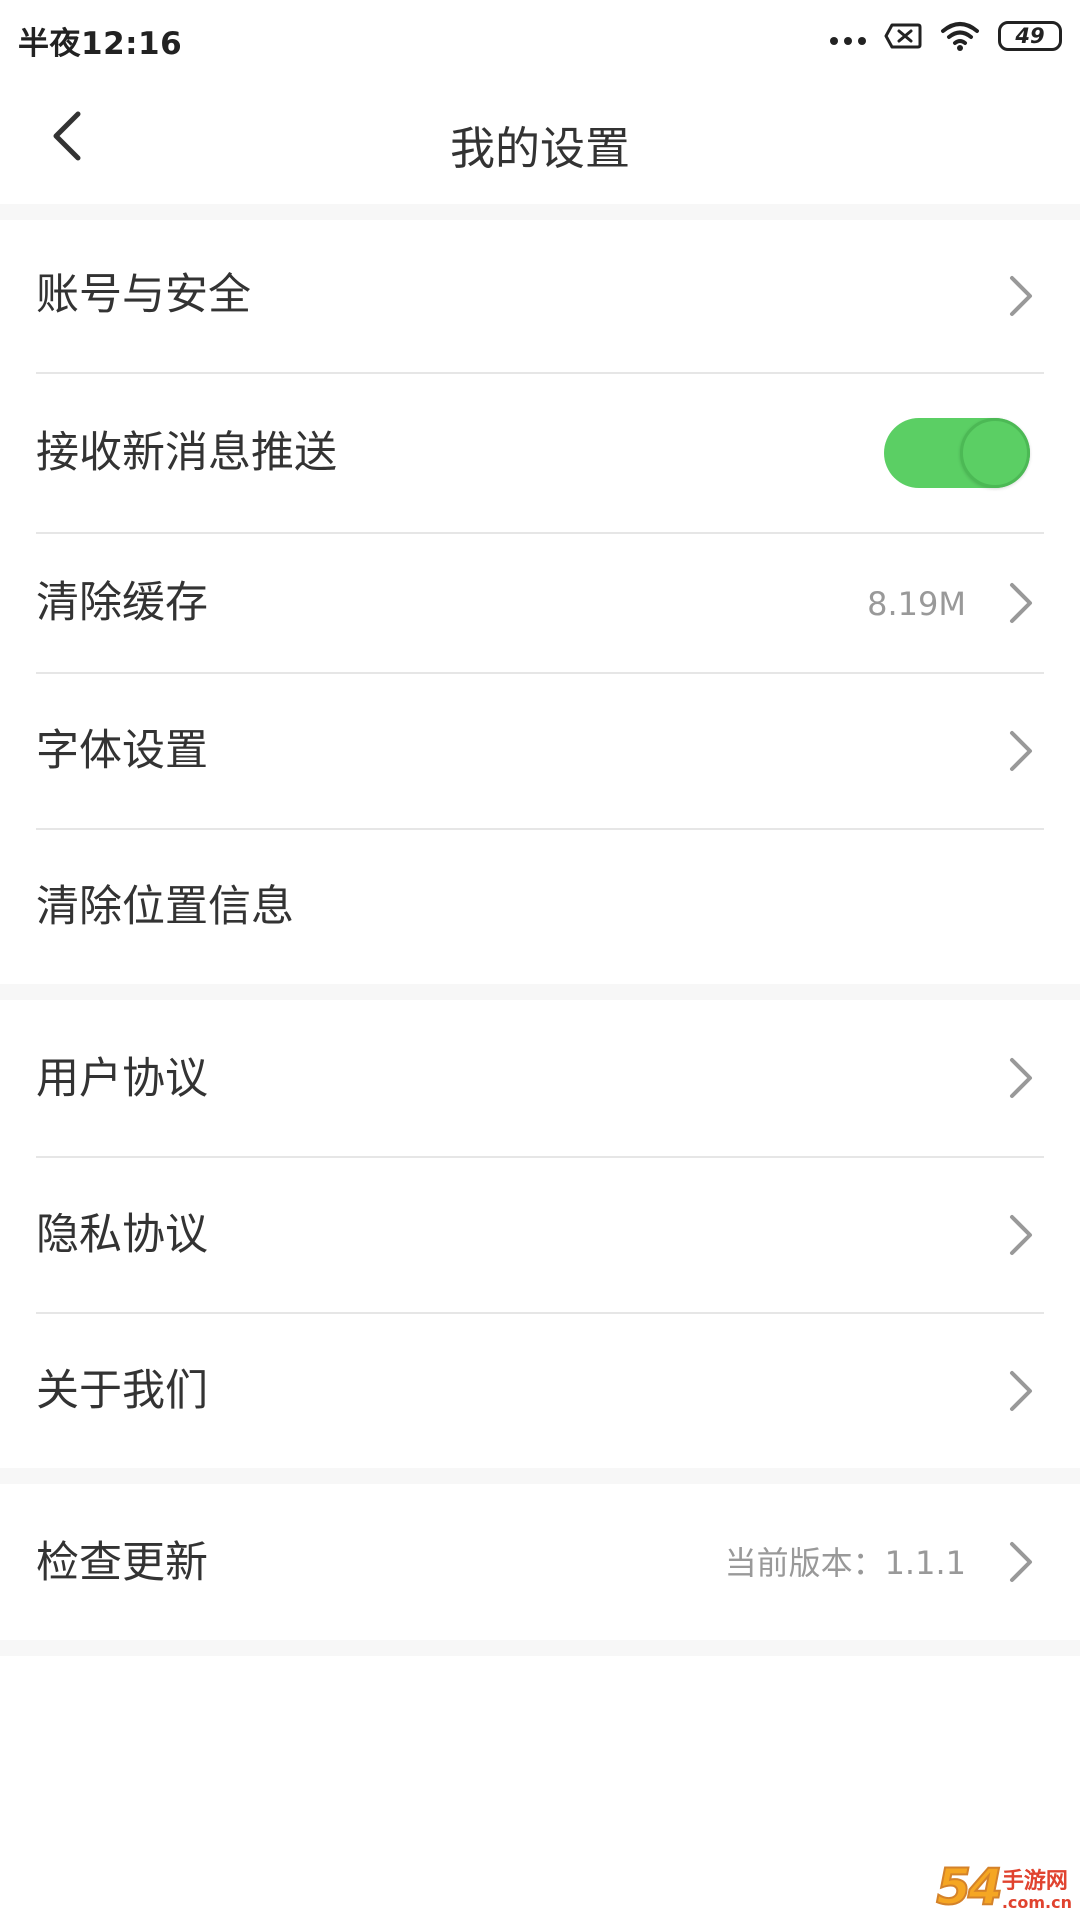 Image resolution: width=1080 pixels, height=1920 pixels. I want to click on settings-item-font-settings: 字体设置, so click(540, 751).